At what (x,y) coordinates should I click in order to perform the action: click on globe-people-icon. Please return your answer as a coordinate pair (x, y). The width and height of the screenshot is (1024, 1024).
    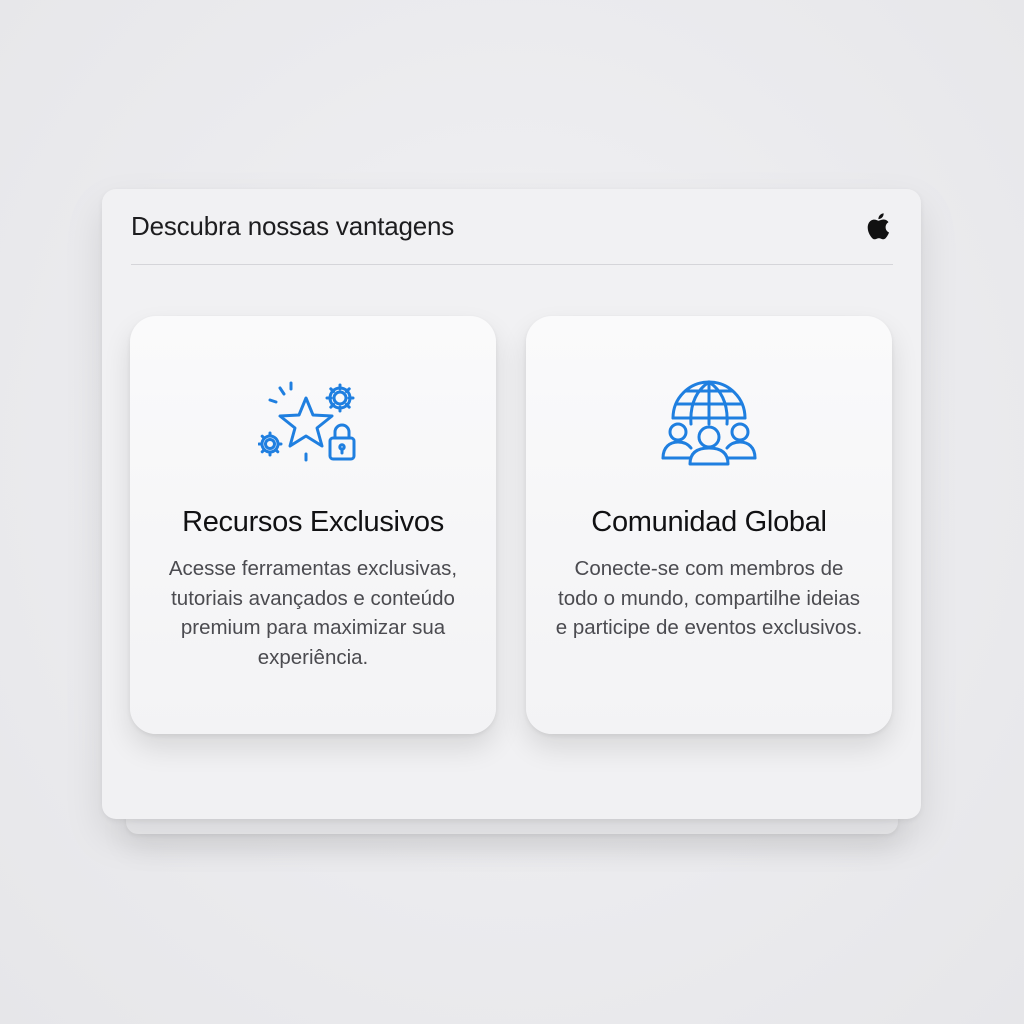
    Looking at the image, I should click on (709, 423).